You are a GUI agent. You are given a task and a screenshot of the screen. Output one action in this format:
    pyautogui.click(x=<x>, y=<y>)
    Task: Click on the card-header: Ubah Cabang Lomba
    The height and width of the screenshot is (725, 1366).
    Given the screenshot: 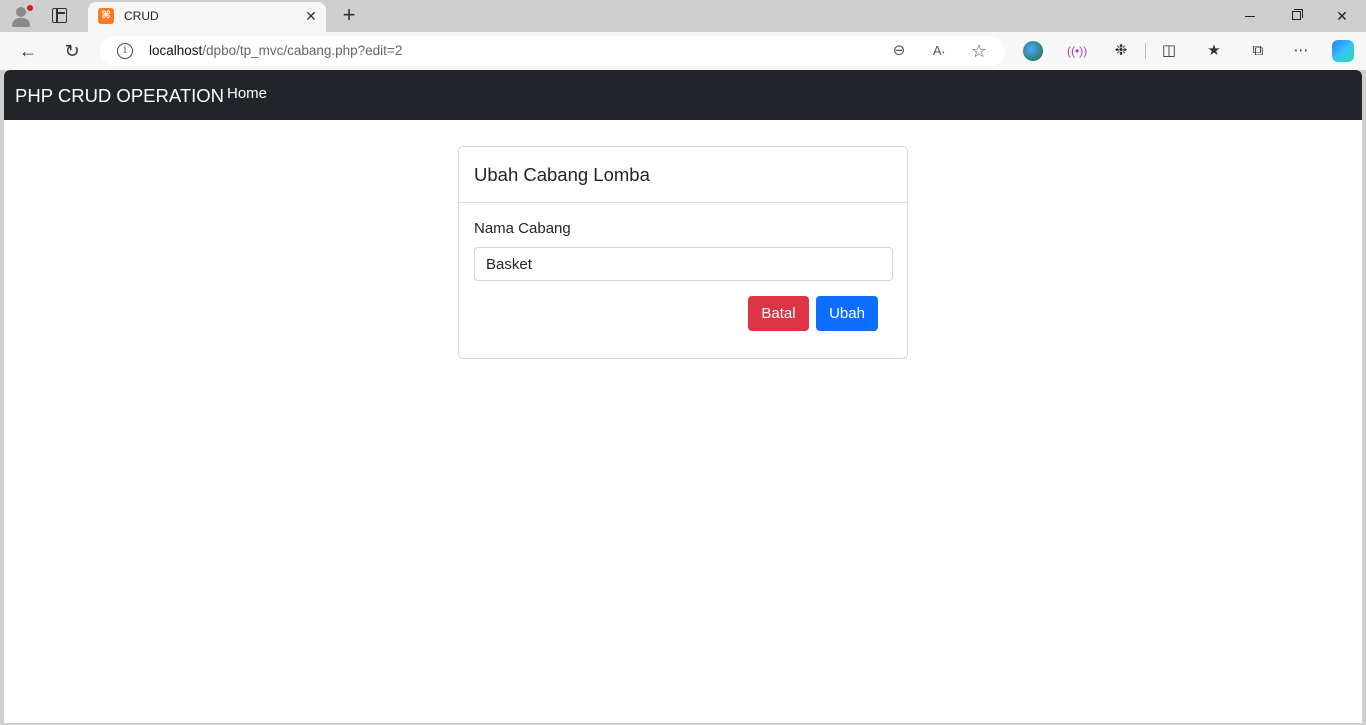 What is the action you would take?
    pyautogui.click(x=683, y=175)
    